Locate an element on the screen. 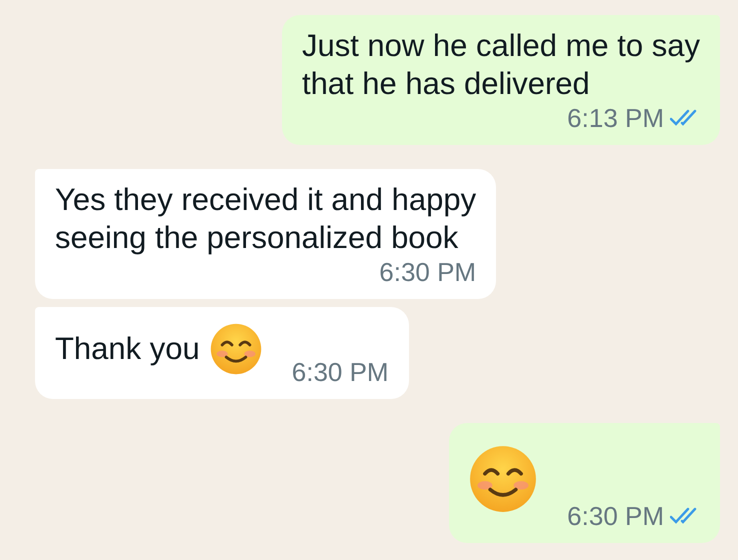  message-text: Just now he called me to say that he has delivered is located at coordinates (501, 65).